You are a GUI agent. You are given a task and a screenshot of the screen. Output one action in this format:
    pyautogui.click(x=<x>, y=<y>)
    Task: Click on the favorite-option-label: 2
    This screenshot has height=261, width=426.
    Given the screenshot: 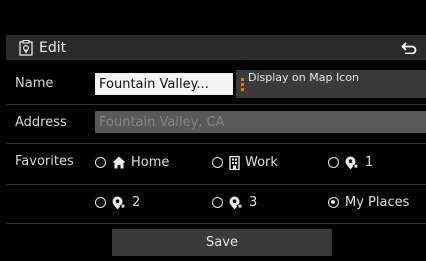 What is the action you would take?
    pyautogui.click(x=136, y=202)
    